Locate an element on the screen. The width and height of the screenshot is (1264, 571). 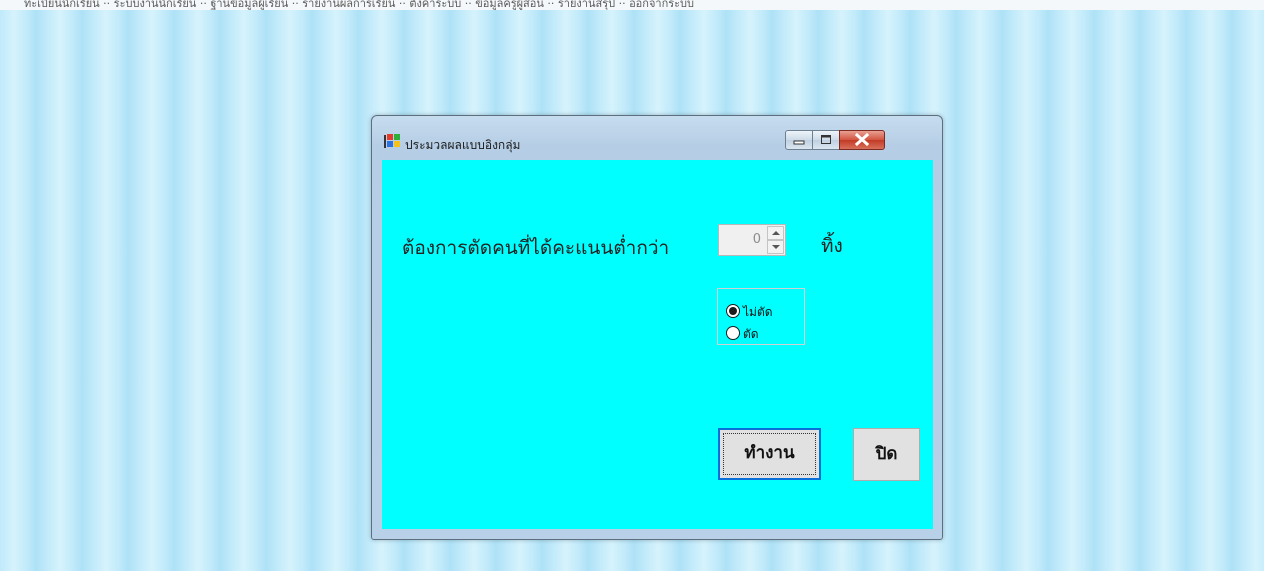
maximize-button is located at coordinates (826, 140).